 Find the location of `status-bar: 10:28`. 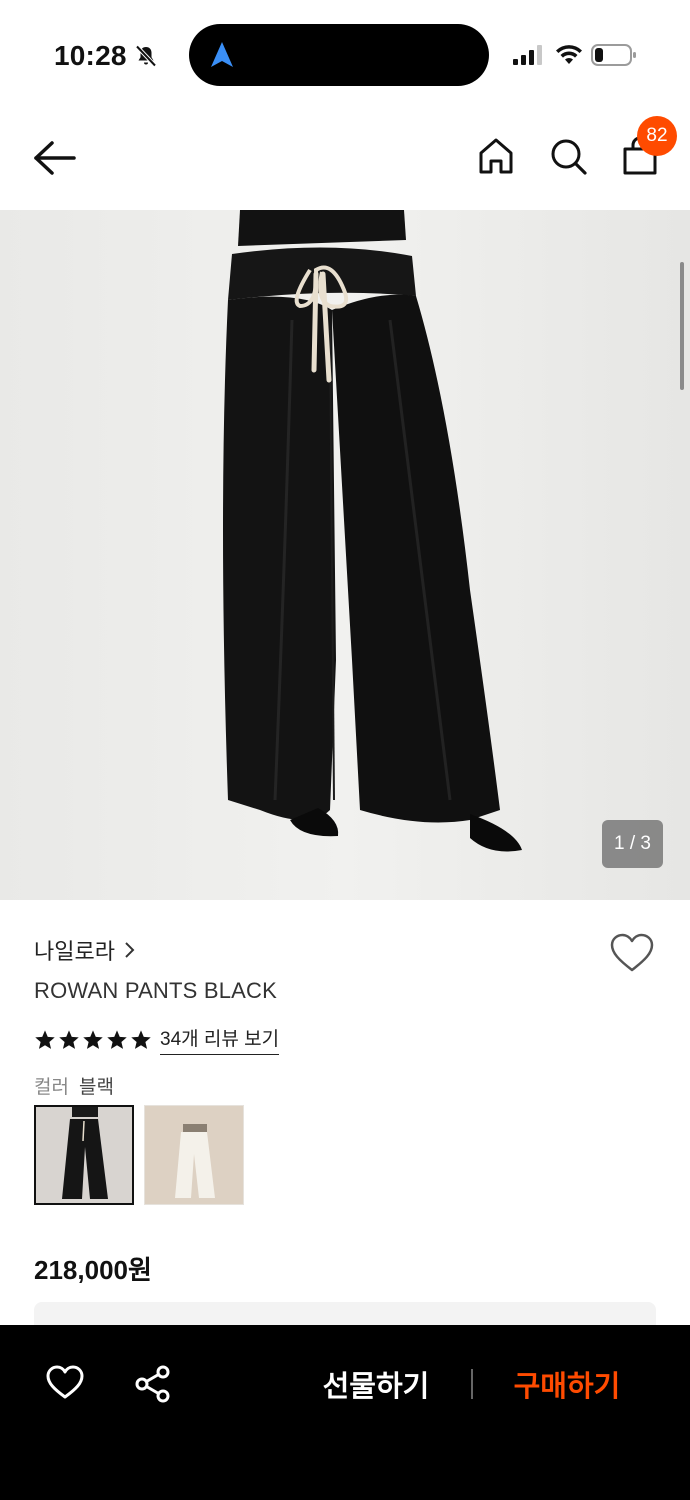

status-bar: 10:28 is located at coordinates (345, 55).